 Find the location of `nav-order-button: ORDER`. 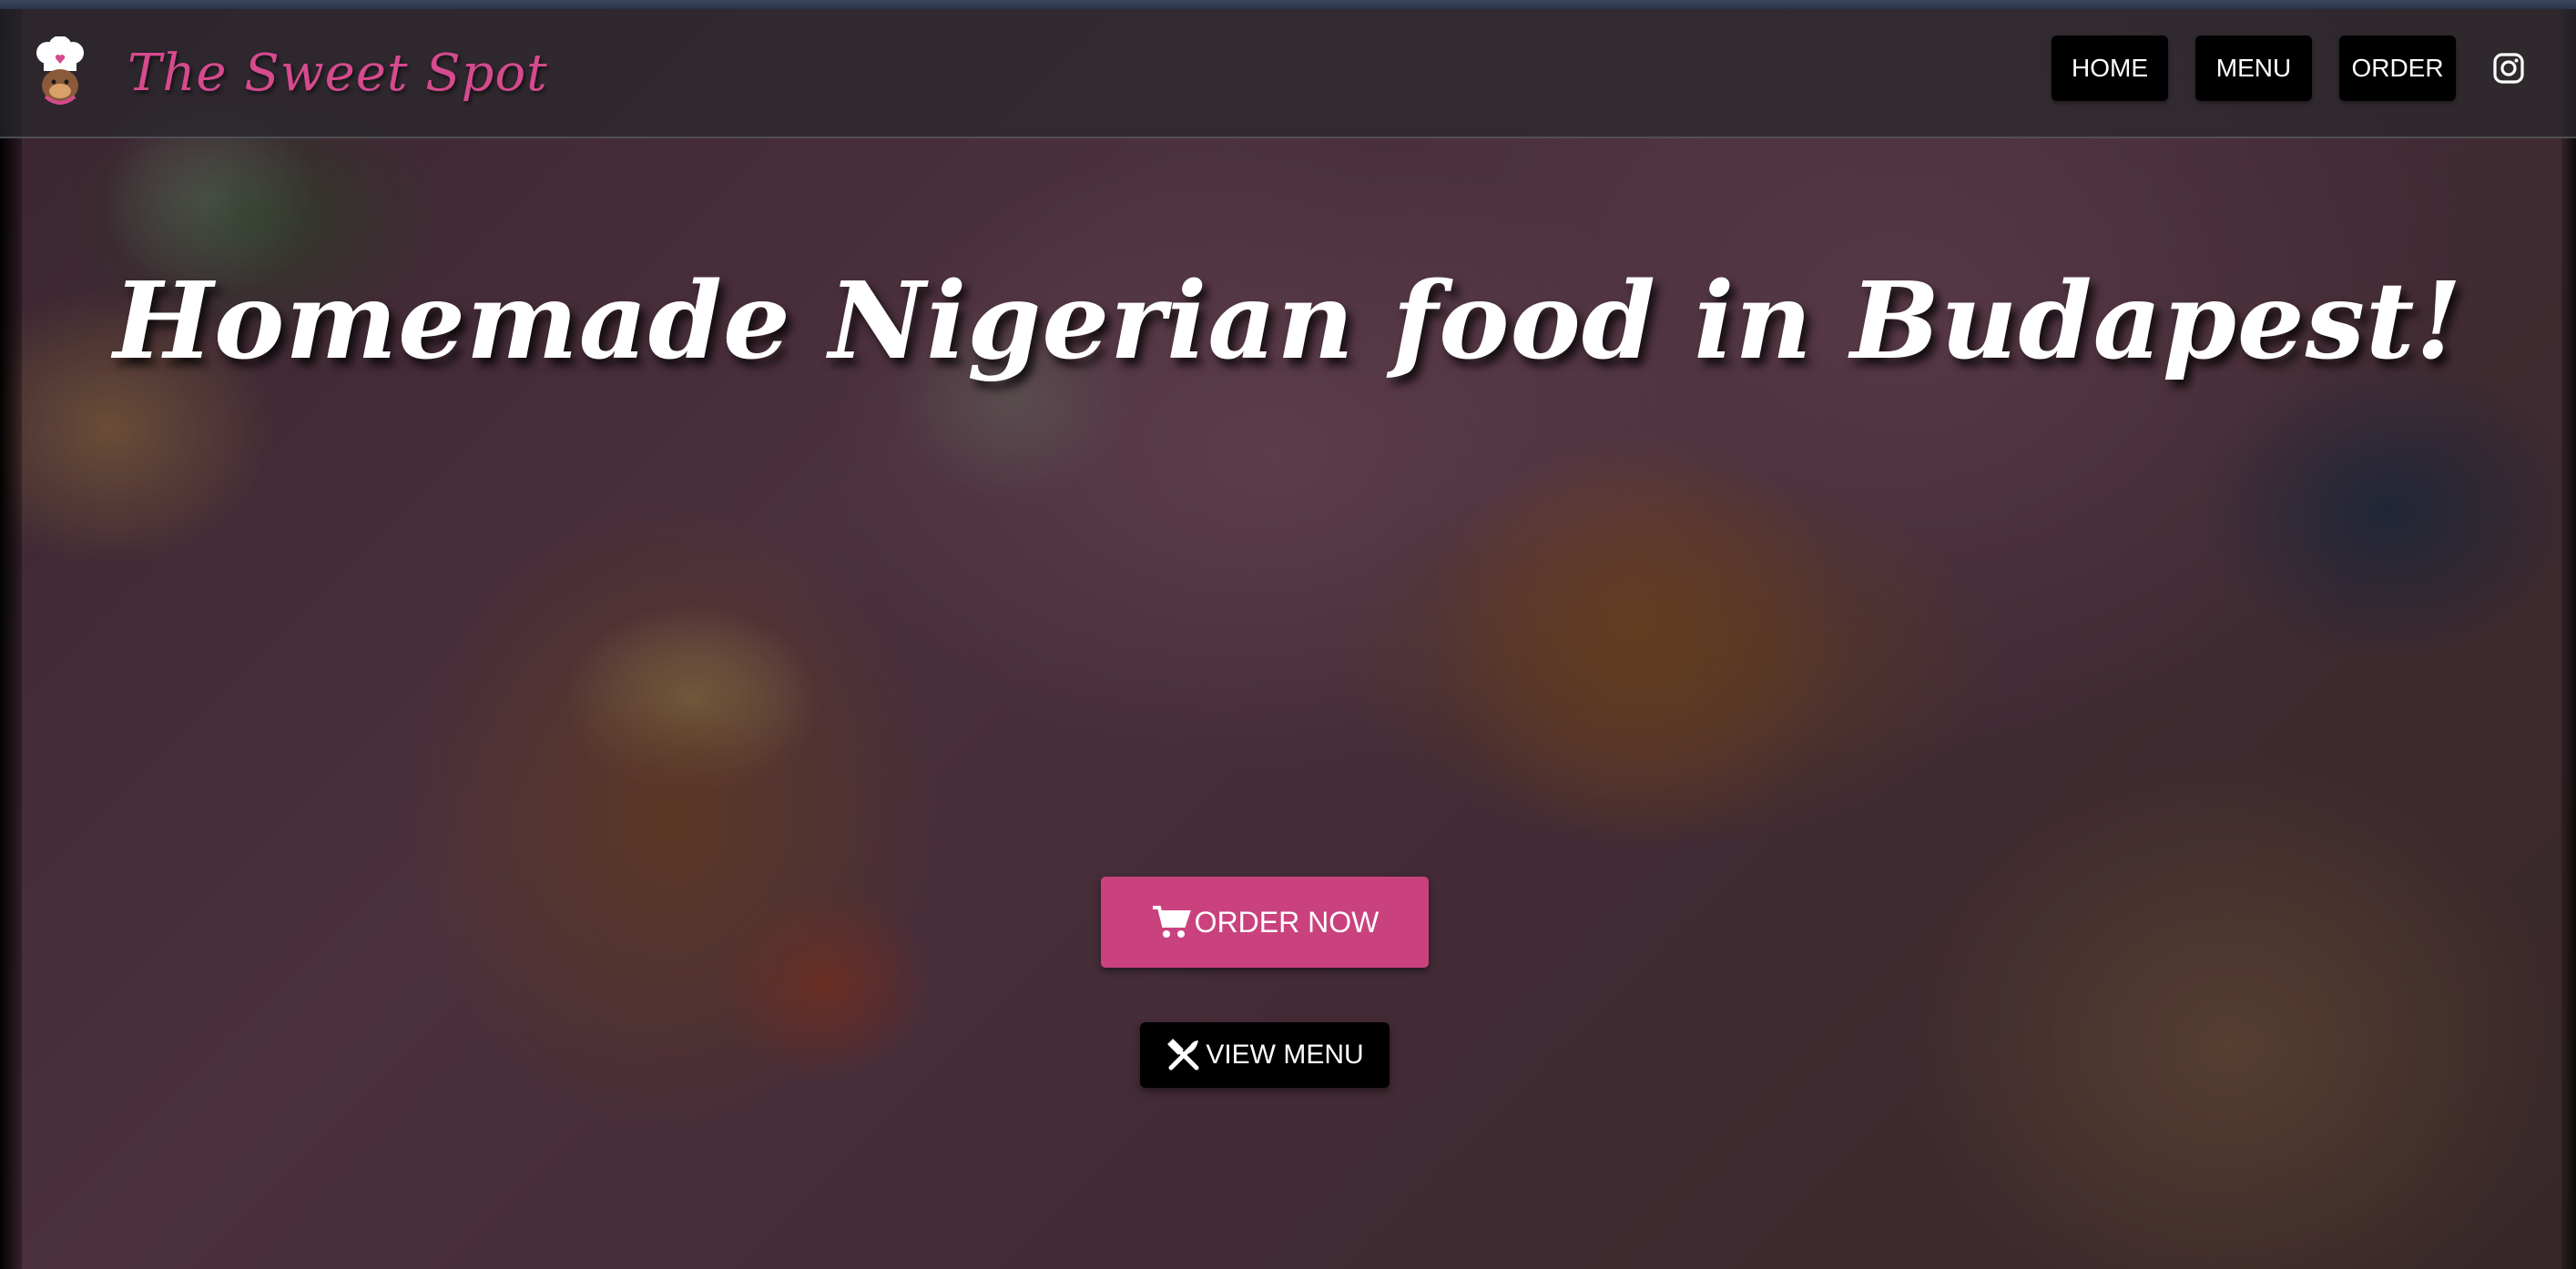

nav-order-button: ORDER is located at coordinates (2398, 68).